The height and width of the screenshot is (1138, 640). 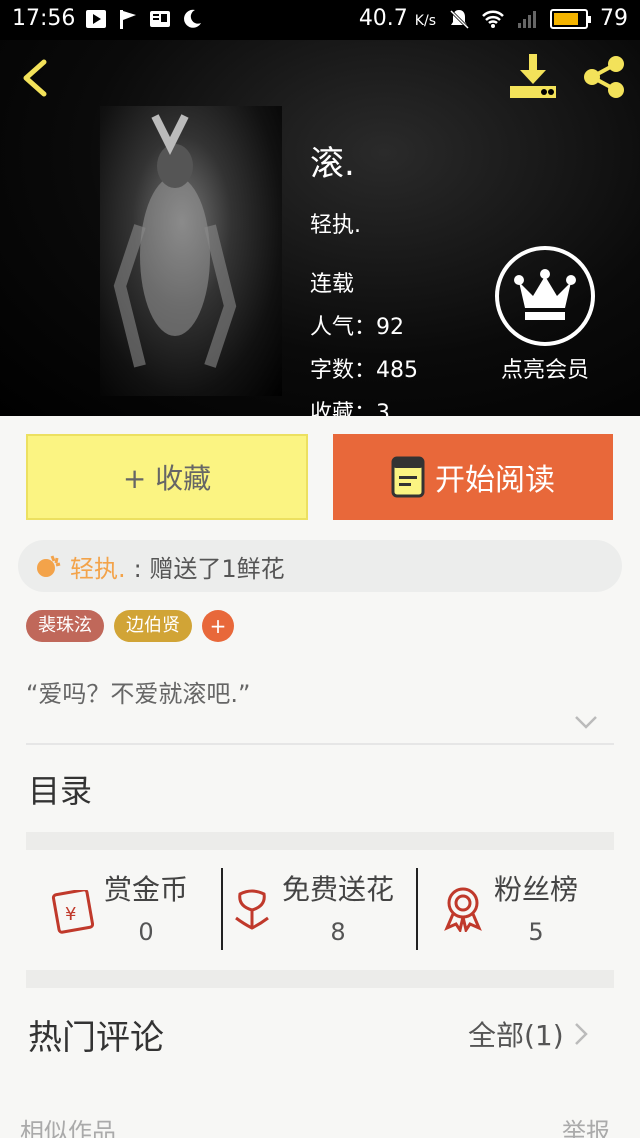 I want to click on status-time: 17:56, so click(x=44, y=18).